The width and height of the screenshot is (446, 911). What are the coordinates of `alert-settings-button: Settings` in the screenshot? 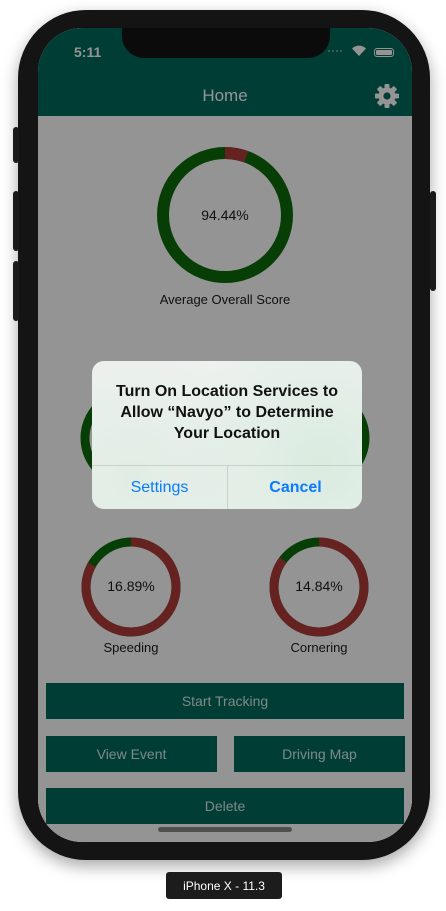 It's located at (159, 487).